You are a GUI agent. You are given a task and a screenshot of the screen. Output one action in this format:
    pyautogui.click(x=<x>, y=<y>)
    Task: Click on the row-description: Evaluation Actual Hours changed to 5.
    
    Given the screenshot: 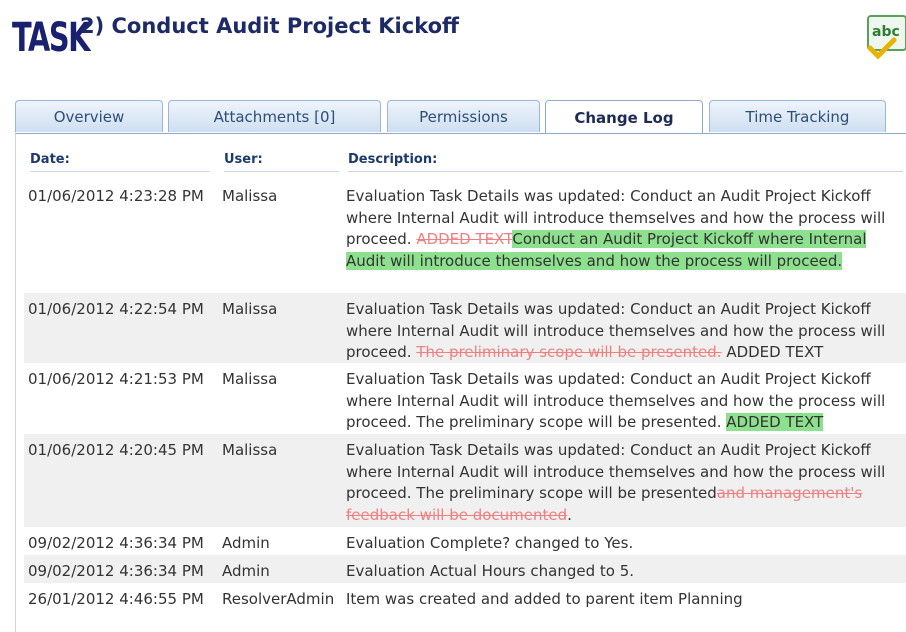 What is the action you would take?
    pyautogui.click(x=490, y=571)
    